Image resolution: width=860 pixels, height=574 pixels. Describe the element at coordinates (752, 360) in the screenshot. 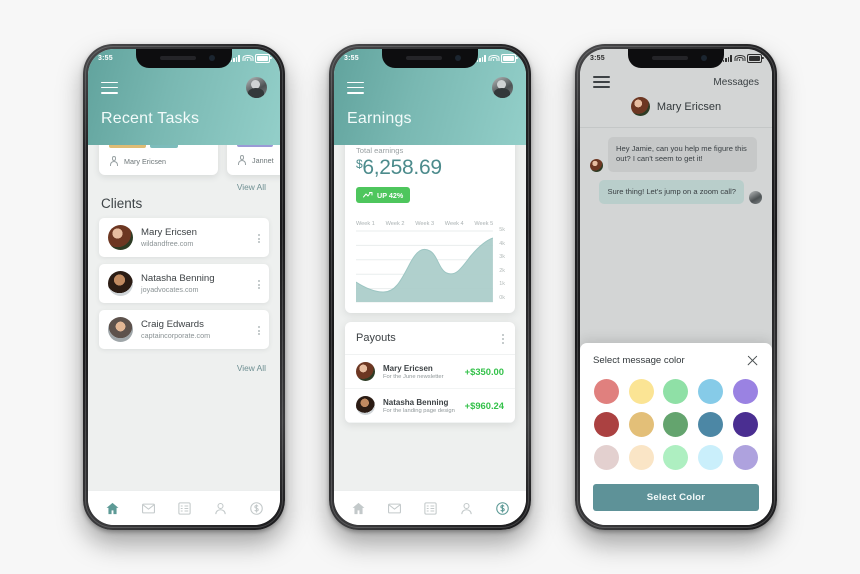

I see `close-icon` at that location.